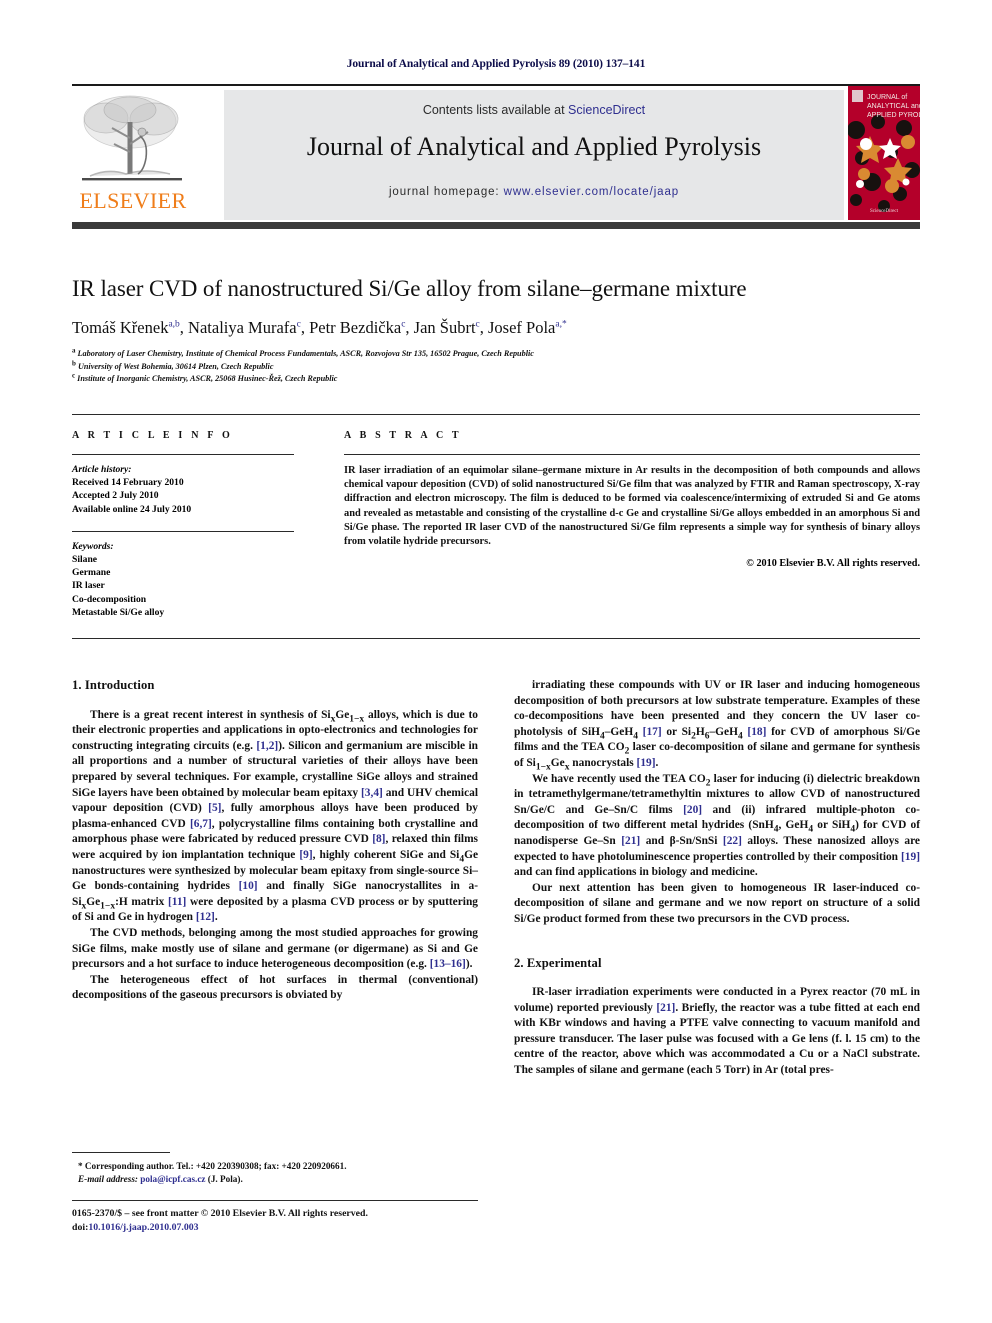 Image resolution: width=992 pixels, height=1323 pixels. I want to click on article-history-label: Article history:, so click(102, 469).